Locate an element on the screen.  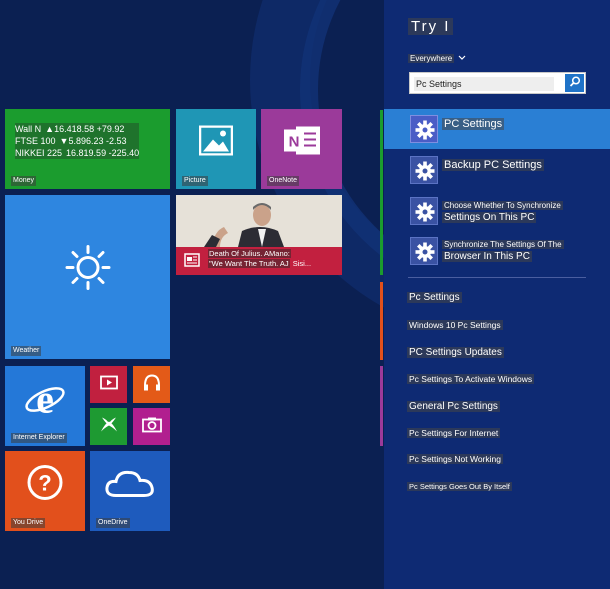
result-label-line: Browser In This PC is located at coordinates (487, 256).